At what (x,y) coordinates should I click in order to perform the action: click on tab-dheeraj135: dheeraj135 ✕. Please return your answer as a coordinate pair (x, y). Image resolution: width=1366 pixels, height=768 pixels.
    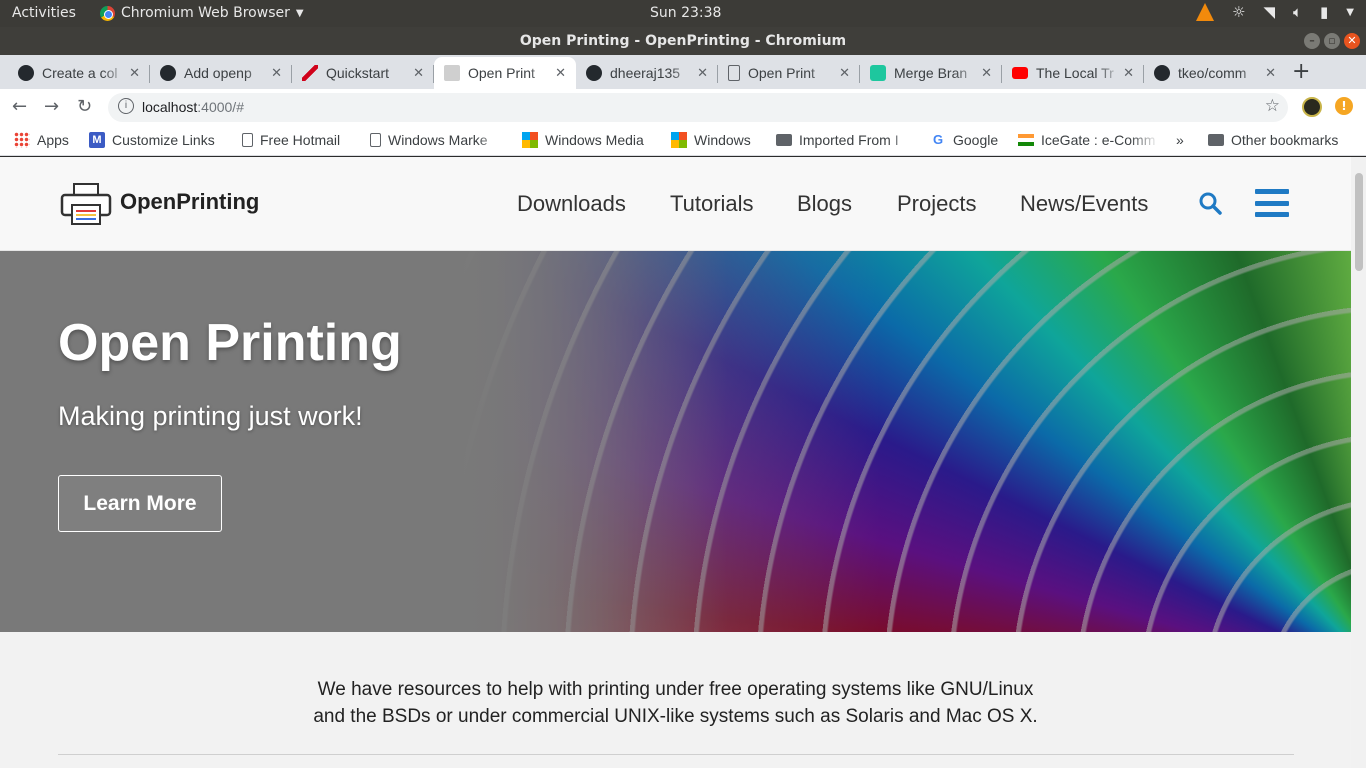
    Looking at the image, I should click on (647, 73).